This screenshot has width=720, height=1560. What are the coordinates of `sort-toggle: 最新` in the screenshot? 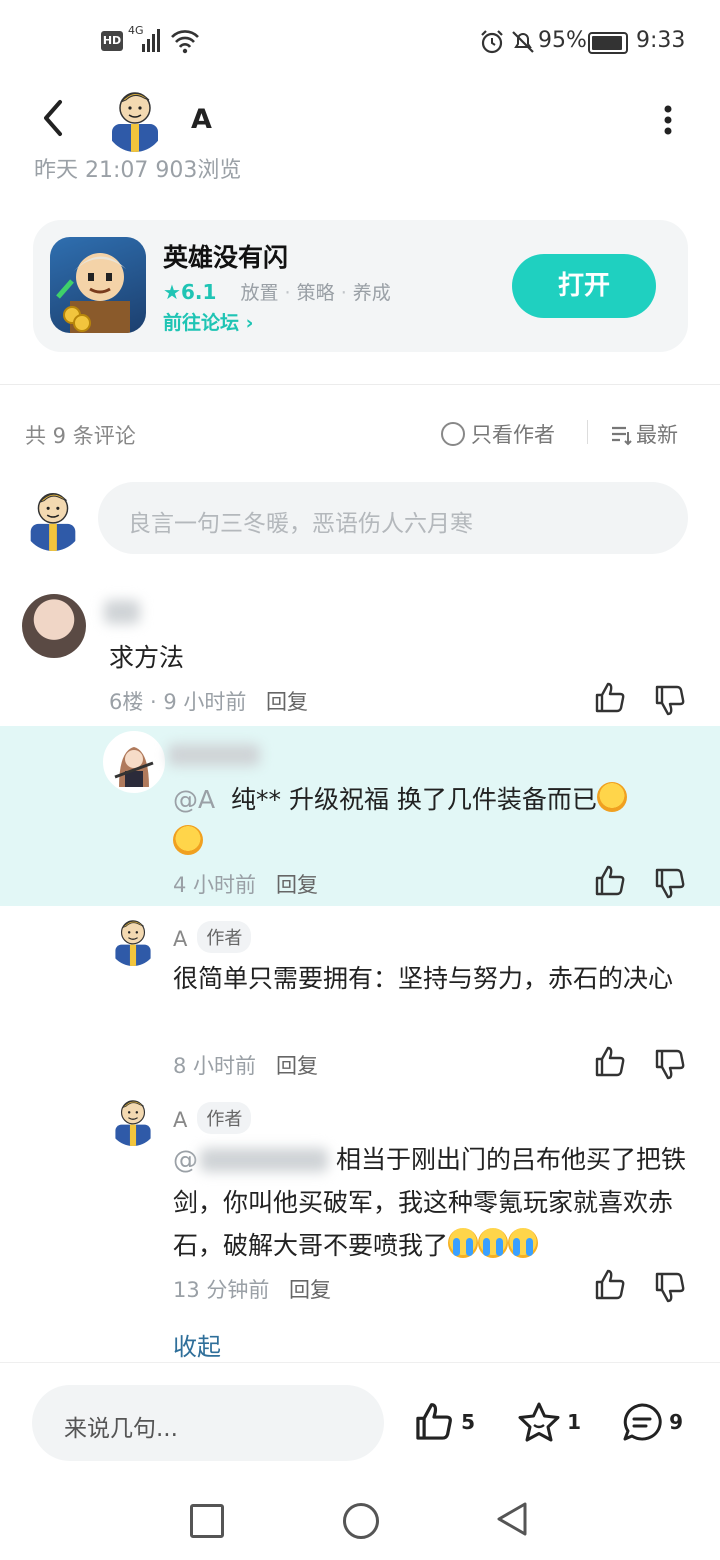 It's located at (644, 434).